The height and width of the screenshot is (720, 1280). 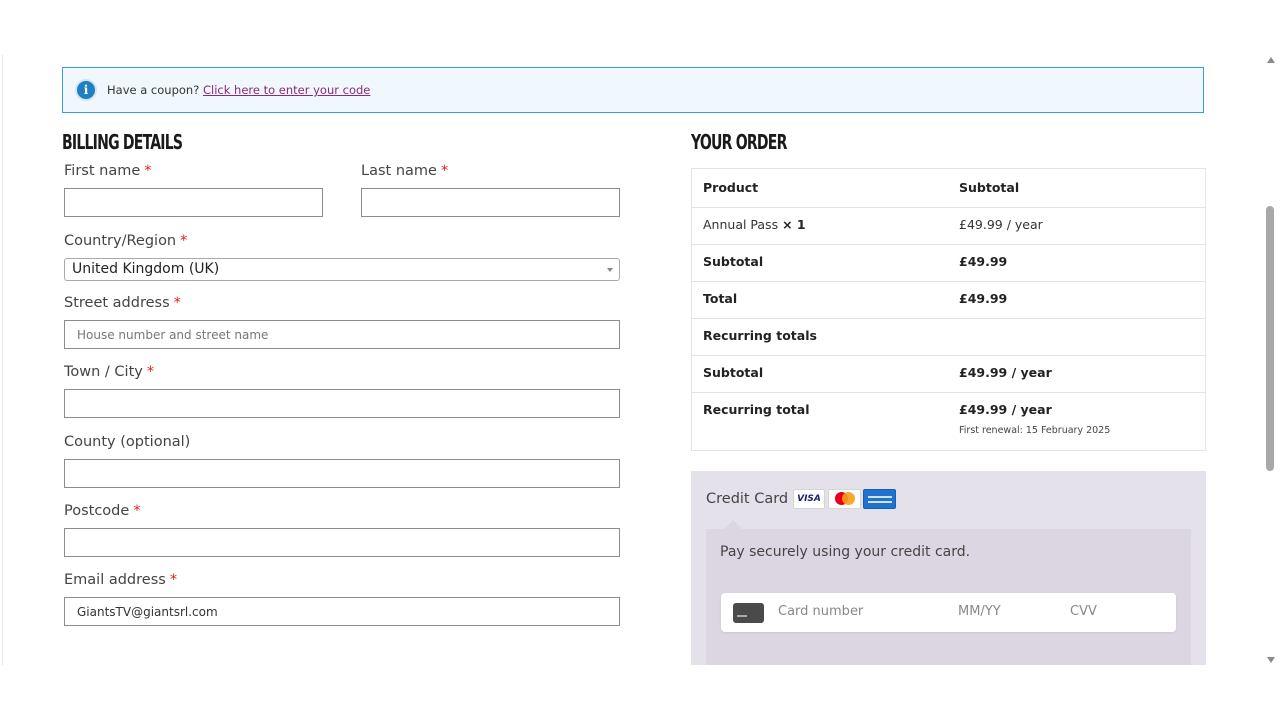 What do you see at coordinates (342, 542) in the screenshot?
I see `postcode-field` at bounding box center [342, 542].